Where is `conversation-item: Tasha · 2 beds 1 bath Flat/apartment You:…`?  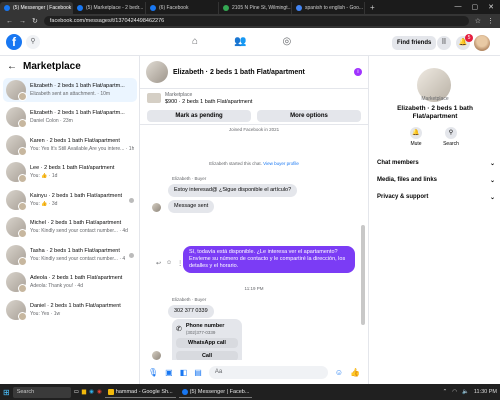
conversation-item: Tasha · 2 beds 1 bath Flat/apartment You:… is located at coordinates (70, 255).